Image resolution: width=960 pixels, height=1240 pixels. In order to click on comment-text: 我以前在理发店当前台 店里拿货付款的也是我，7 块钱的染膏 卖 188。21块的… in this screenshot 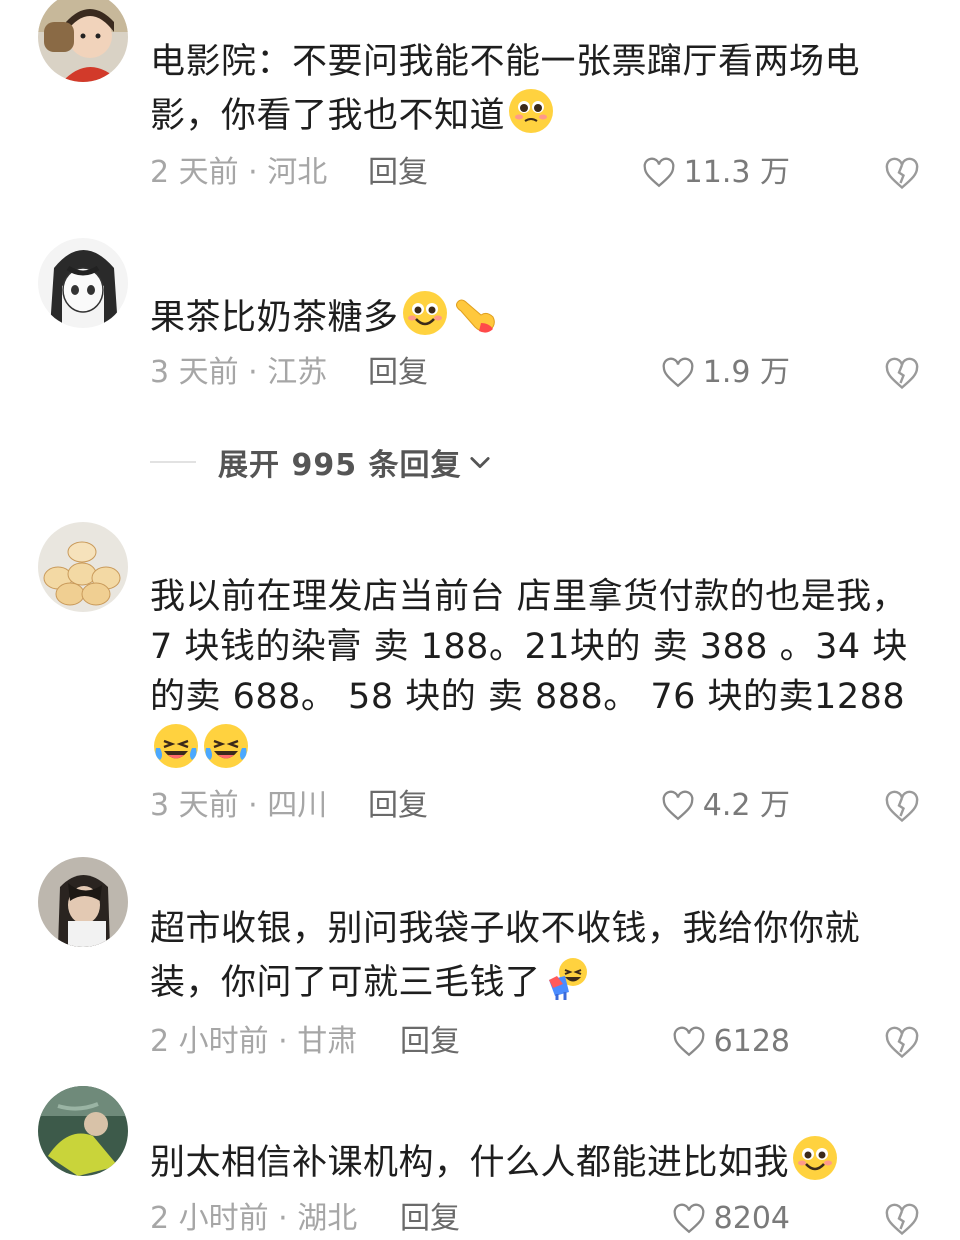, I will do `click(530, 674)`.